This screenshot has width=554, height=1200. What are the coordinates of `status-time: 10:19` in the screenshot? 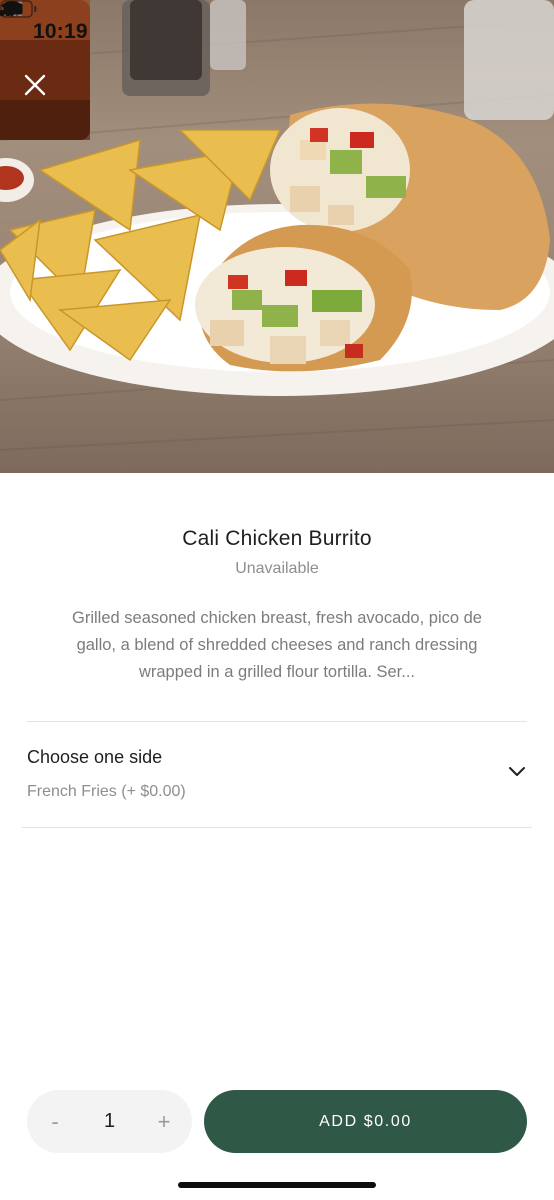 It's located at (60, 31).